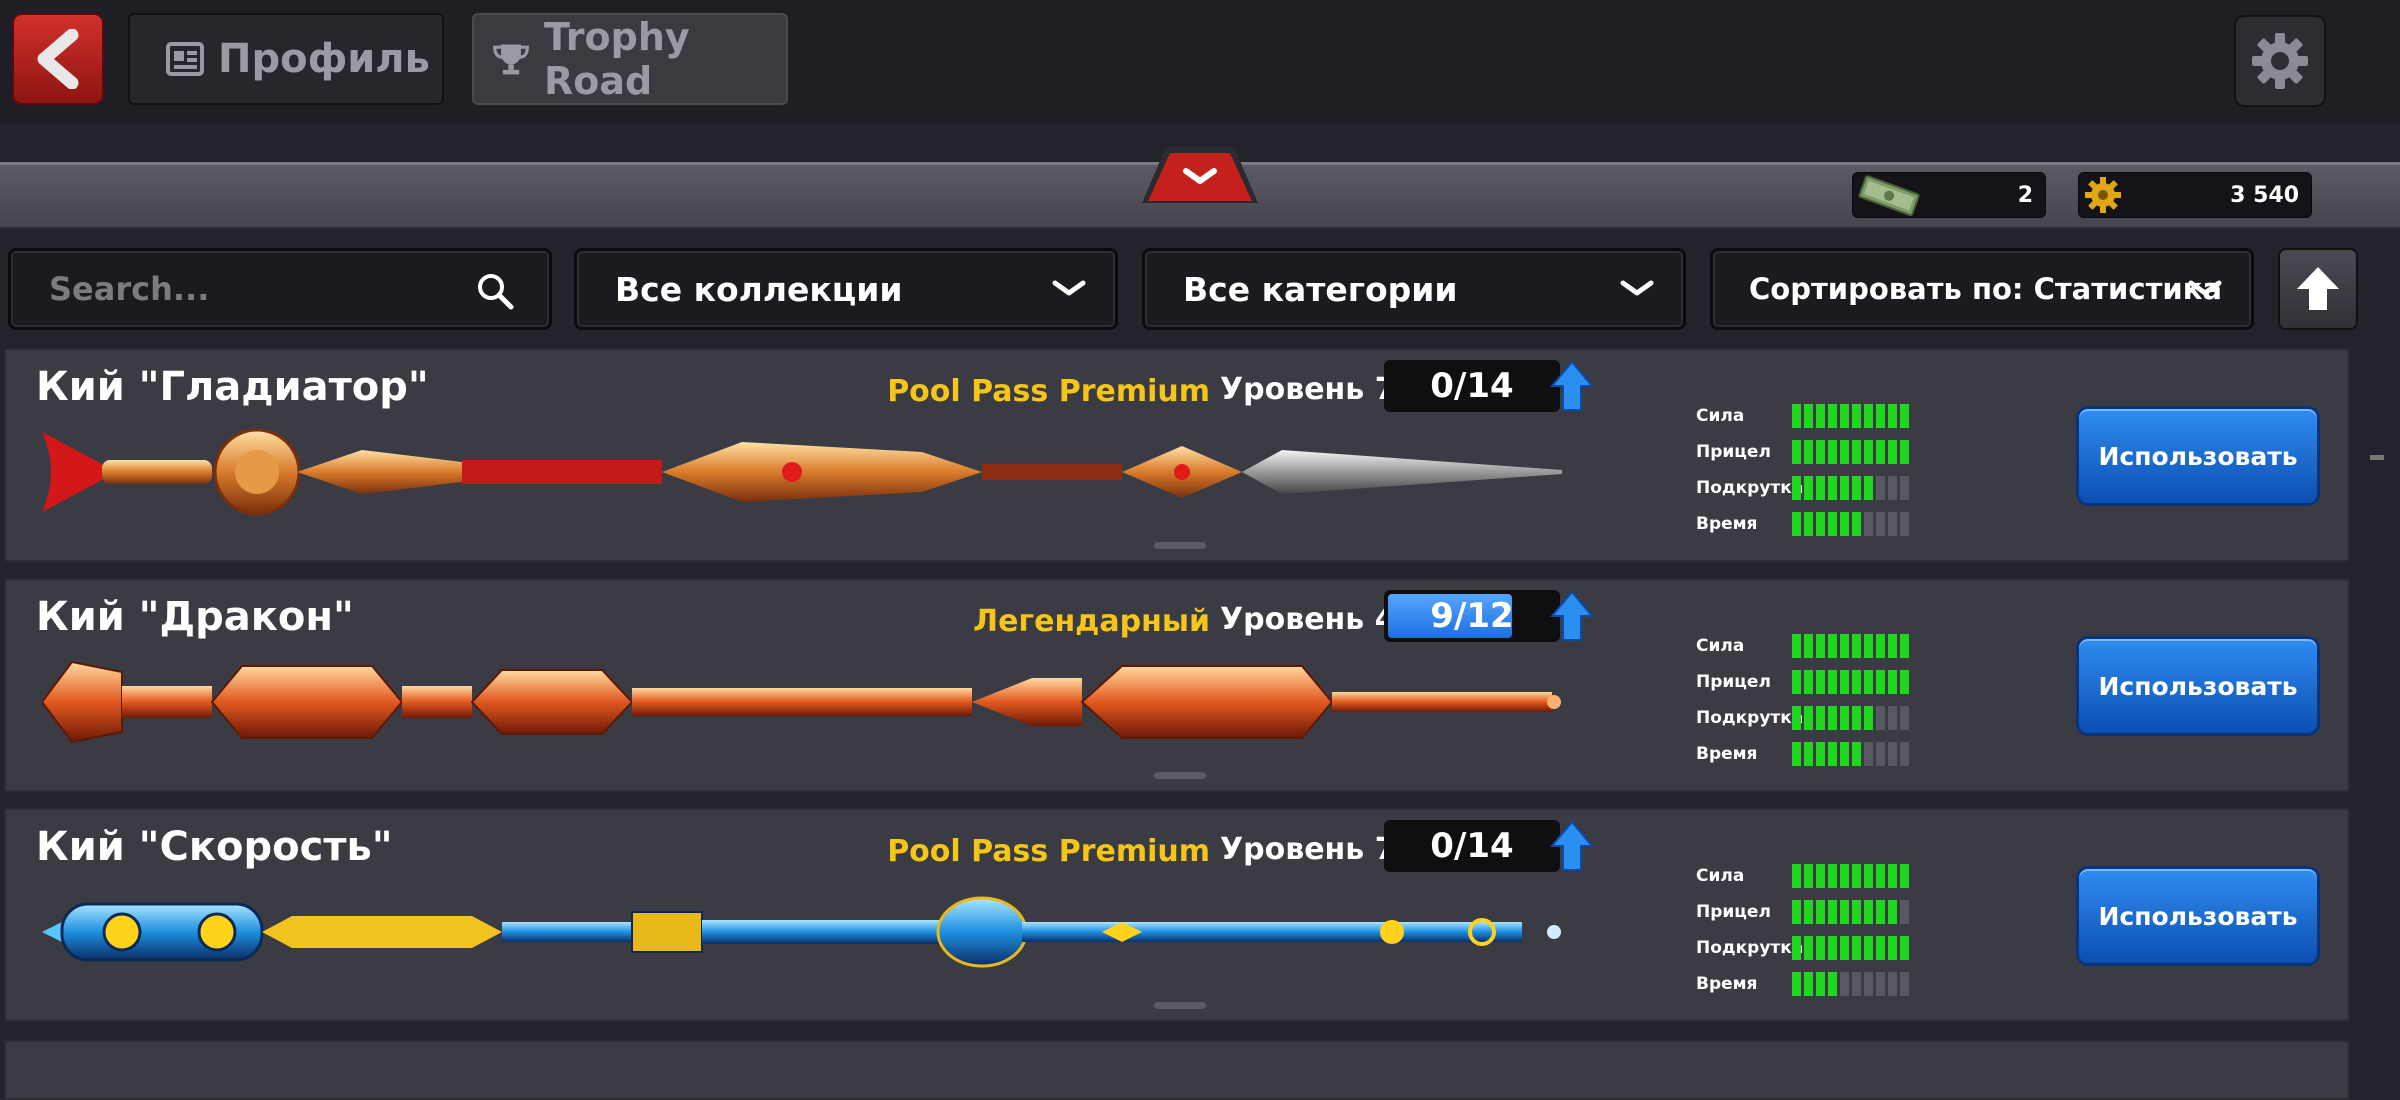 The width and height of the screenshot is (2400, 1100). What do you see at coordinates (2377, 457) in the screenshot?
I see `scrollbar-thumb` at bounding box center [2377, 457].